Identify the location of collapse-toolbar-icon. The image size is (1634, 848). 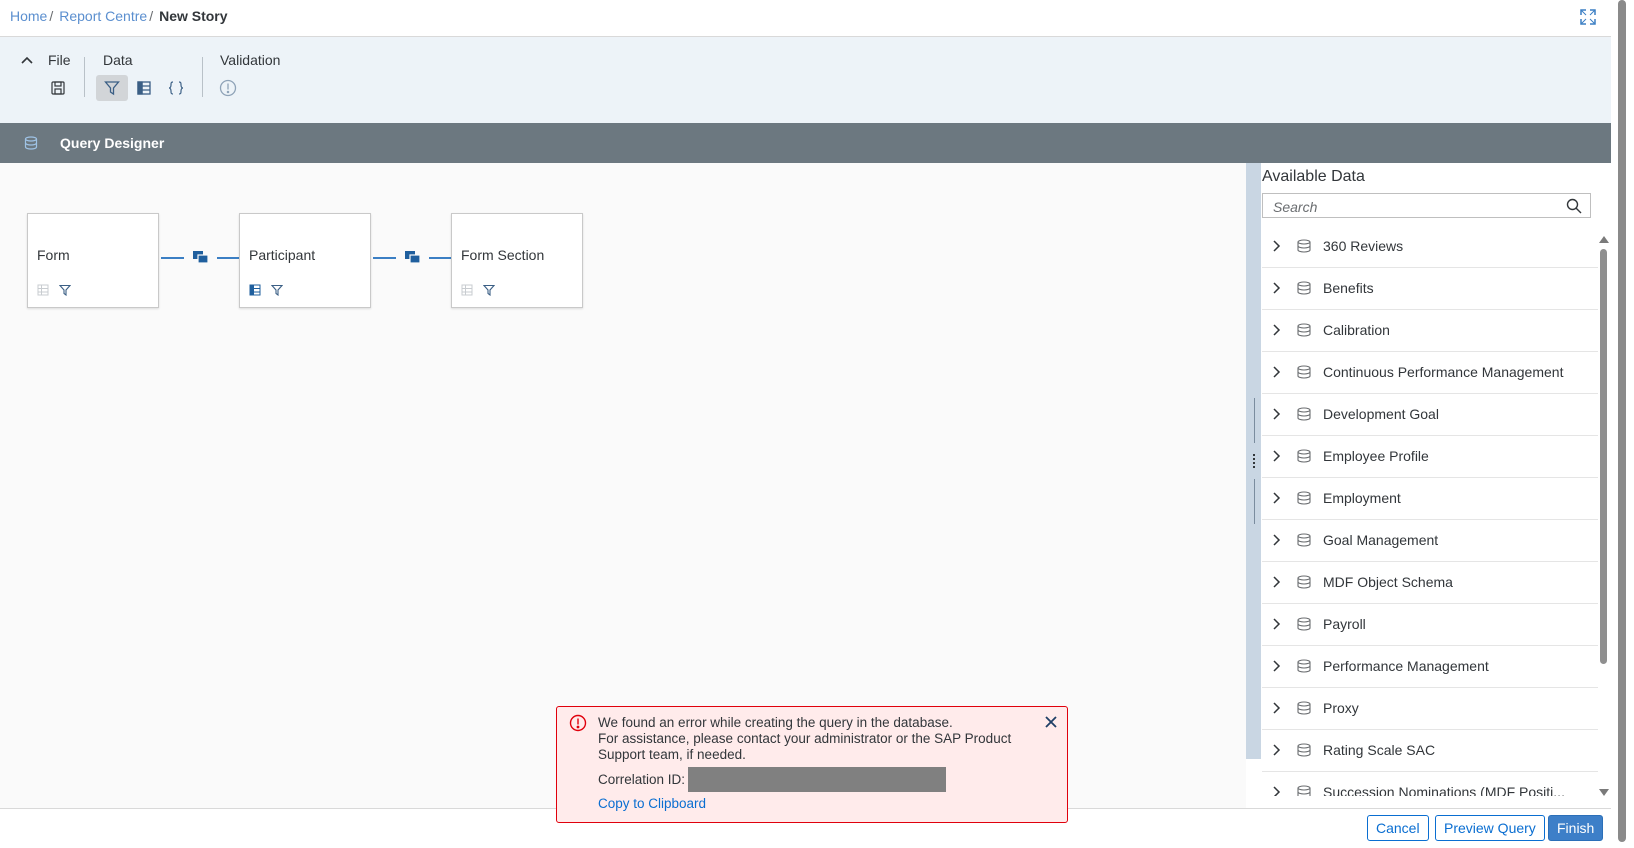
(27, 60).